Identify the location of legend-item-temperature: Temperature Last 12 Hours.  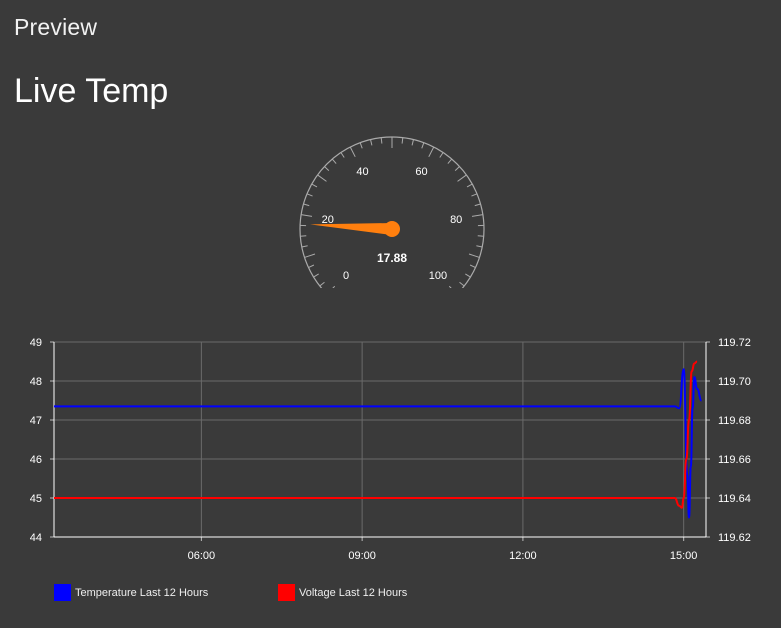
(131, 592).